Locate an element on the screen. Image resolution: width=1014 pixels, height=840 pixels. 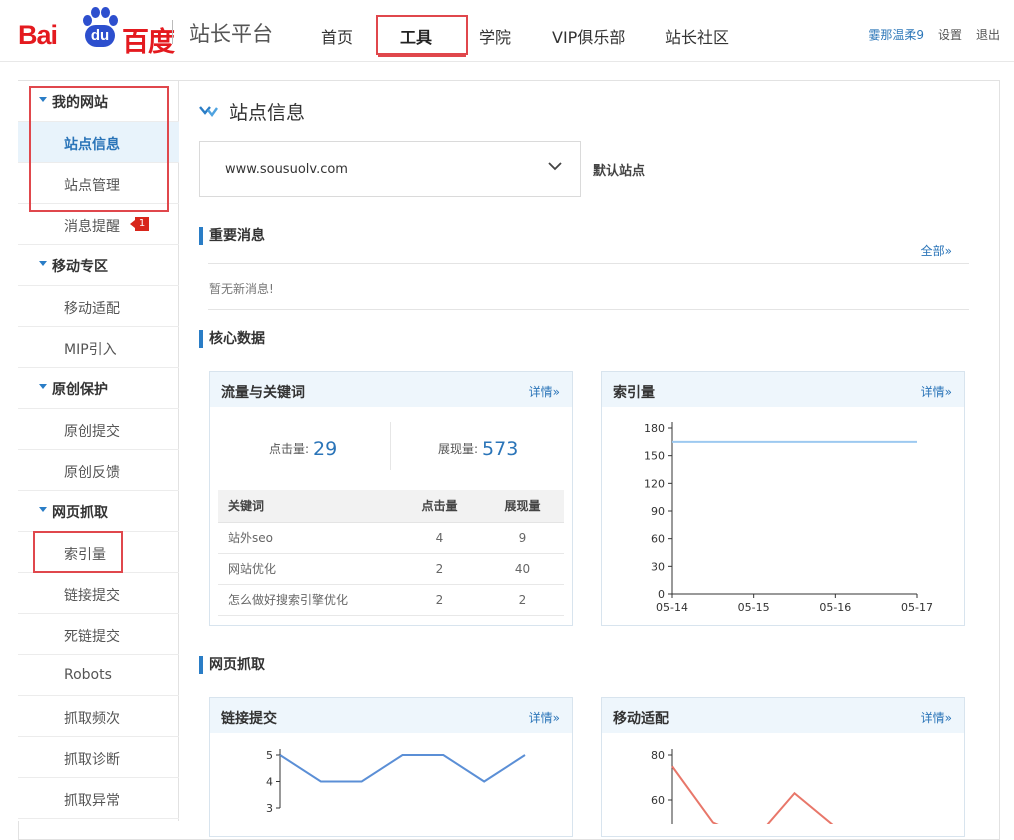
nav-tools-highlight is located at coordinates (422, 35).